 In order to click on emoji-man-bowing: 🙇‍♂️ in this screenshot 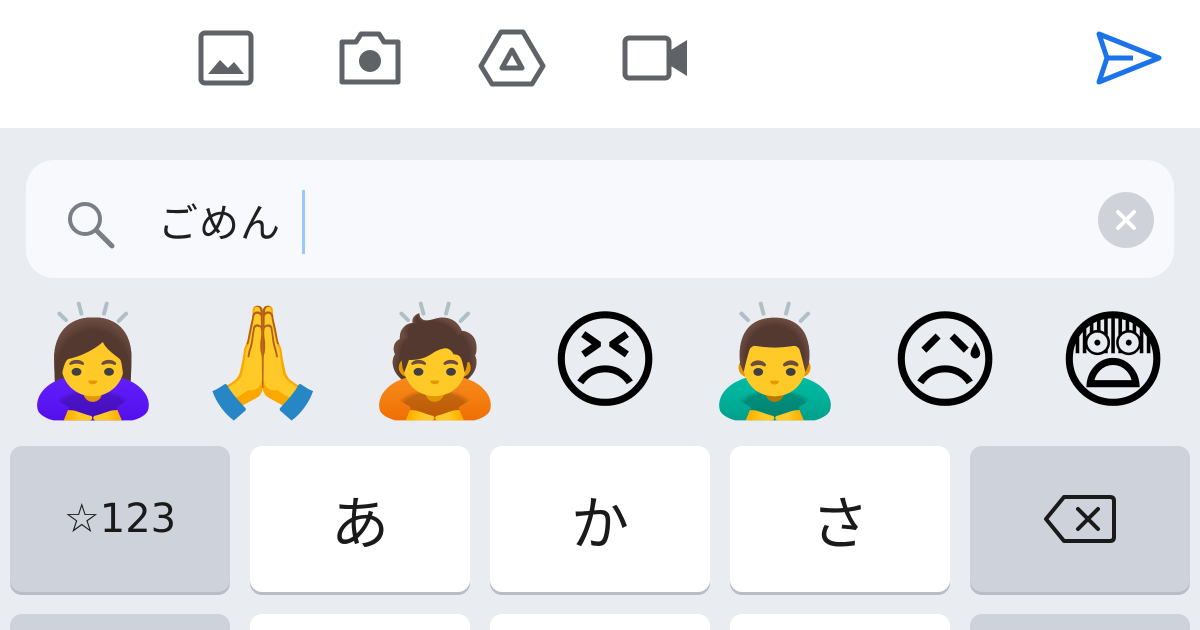, I will do `click(775, 362)`.